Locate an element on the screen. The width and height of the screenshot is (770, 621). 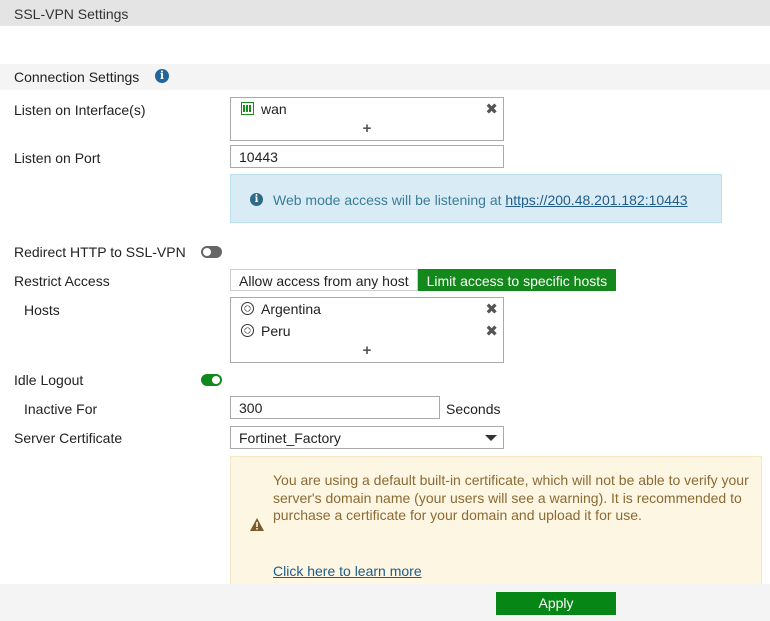
add-host-button: + is located at coordinates (367, 352).